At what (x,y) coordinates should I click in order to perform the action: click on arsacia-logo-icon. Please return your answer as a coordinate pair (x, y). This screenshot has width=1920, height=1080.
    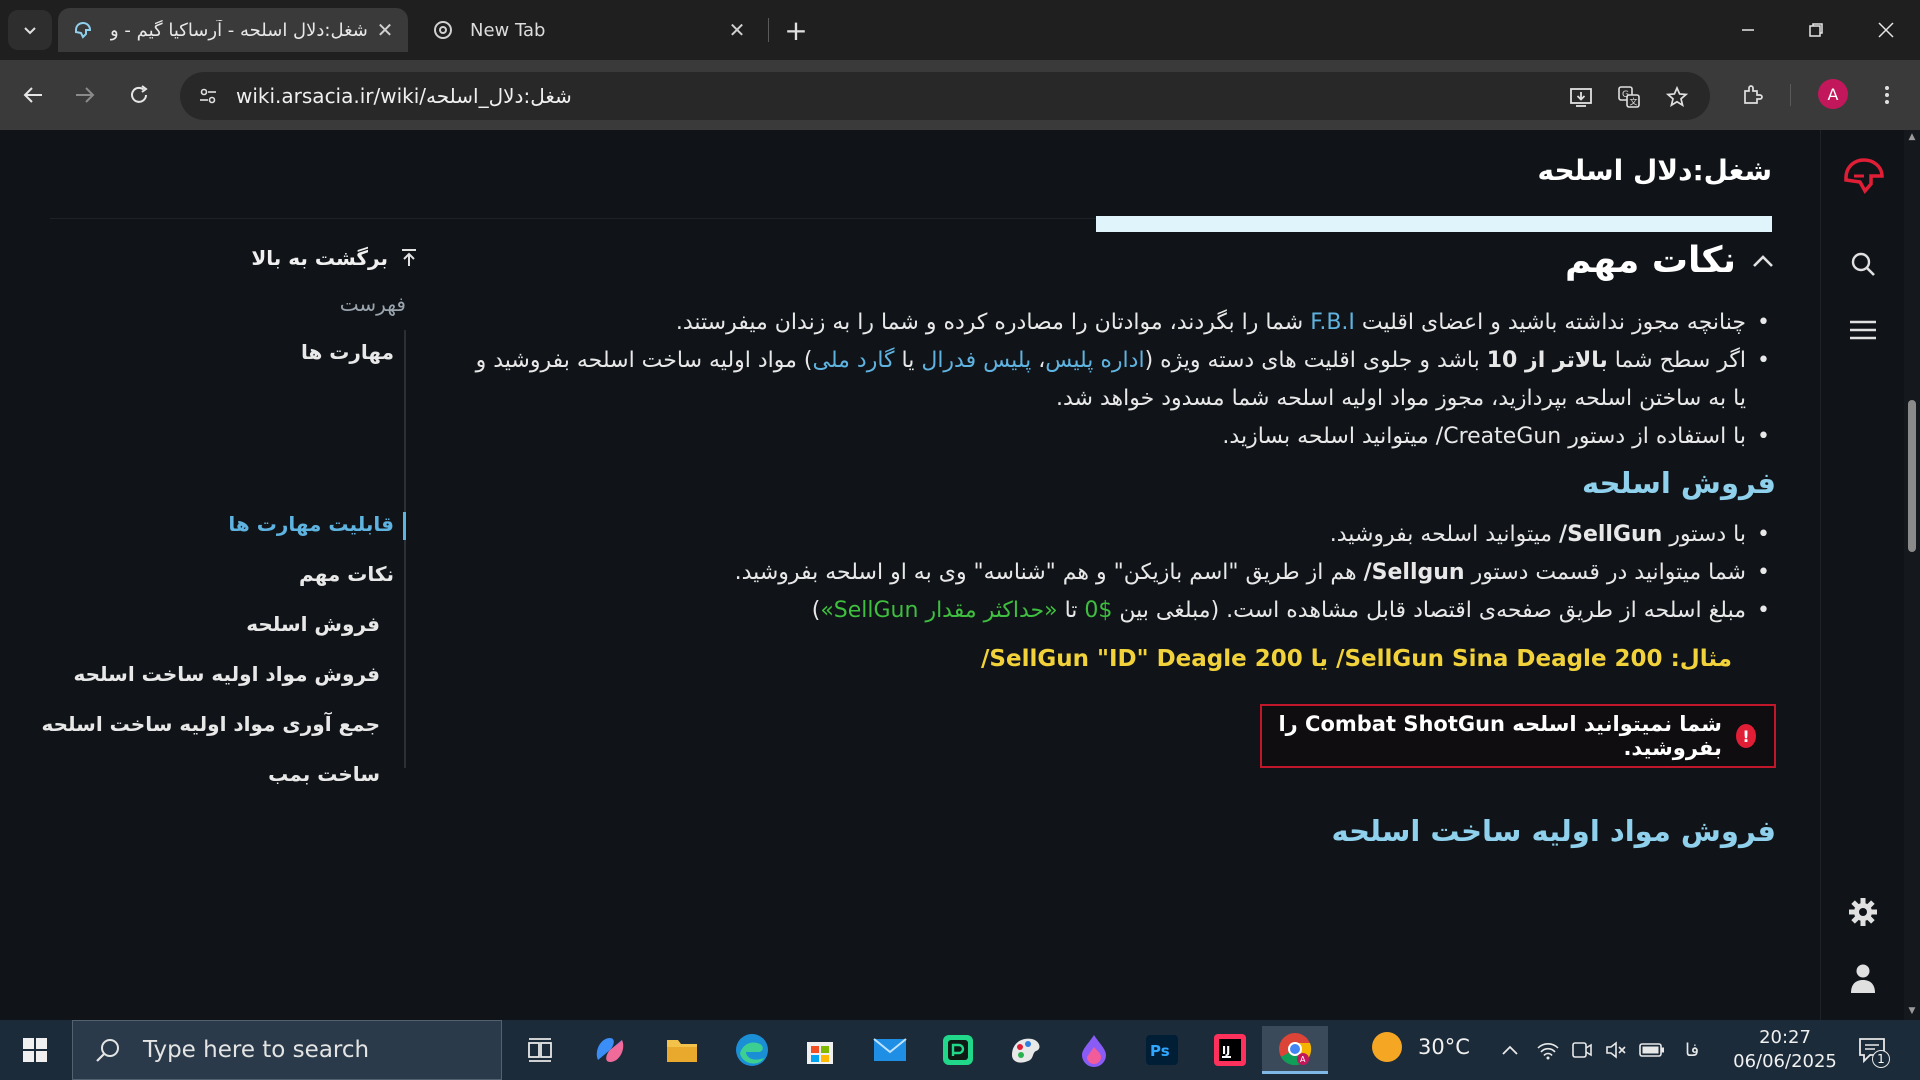
    Looking at the image, I should click on (1863, 176).